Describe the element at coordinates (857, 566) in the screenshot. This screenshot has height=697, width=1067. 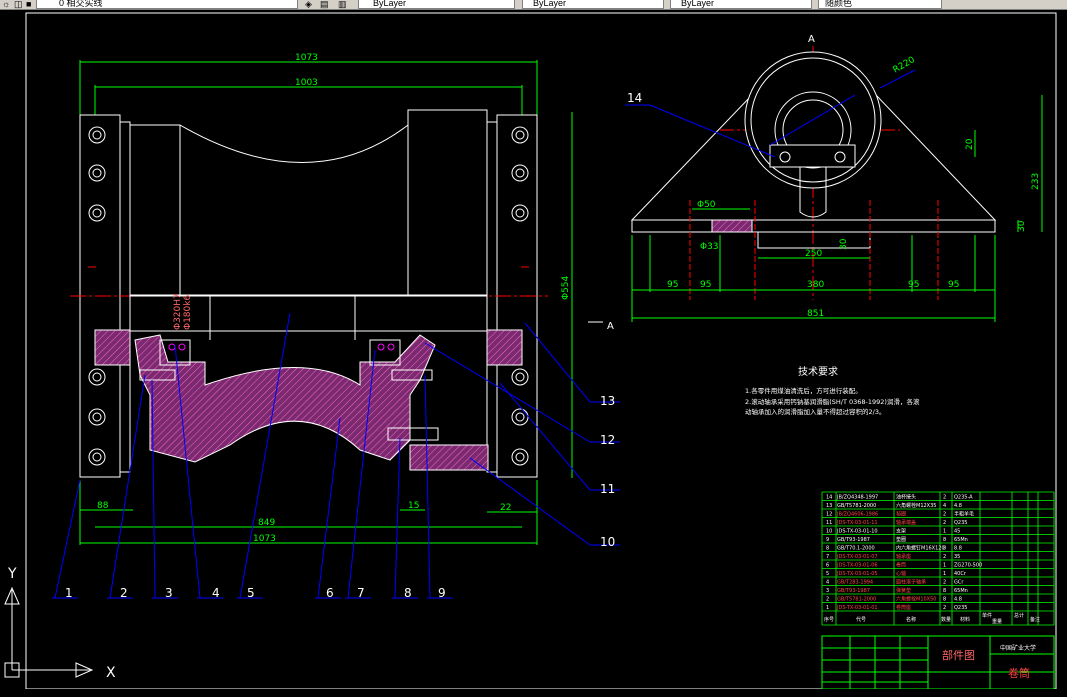
I see `bom-row-code: JDS-TX-03-01-06` at that location.